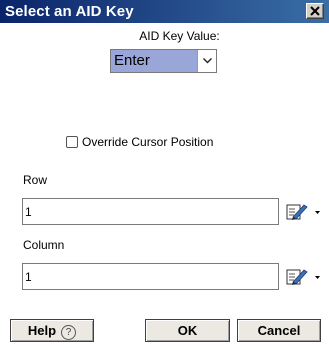 This screenshot has width=329, height=348. I want to click on override-cursor-label: Override Cursor Position, so click(148, 142).